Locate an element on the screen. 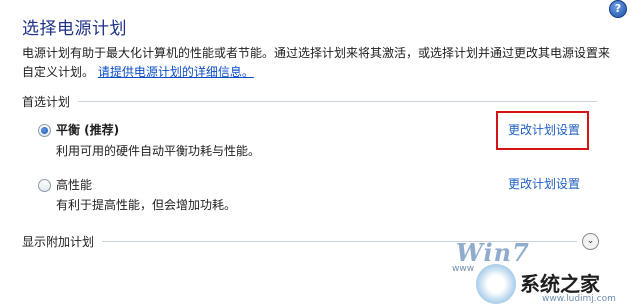 The height and width of the screenshot is (307, 635). plan-name-high-performance: 高性能 is located at coordinates (74, 184).